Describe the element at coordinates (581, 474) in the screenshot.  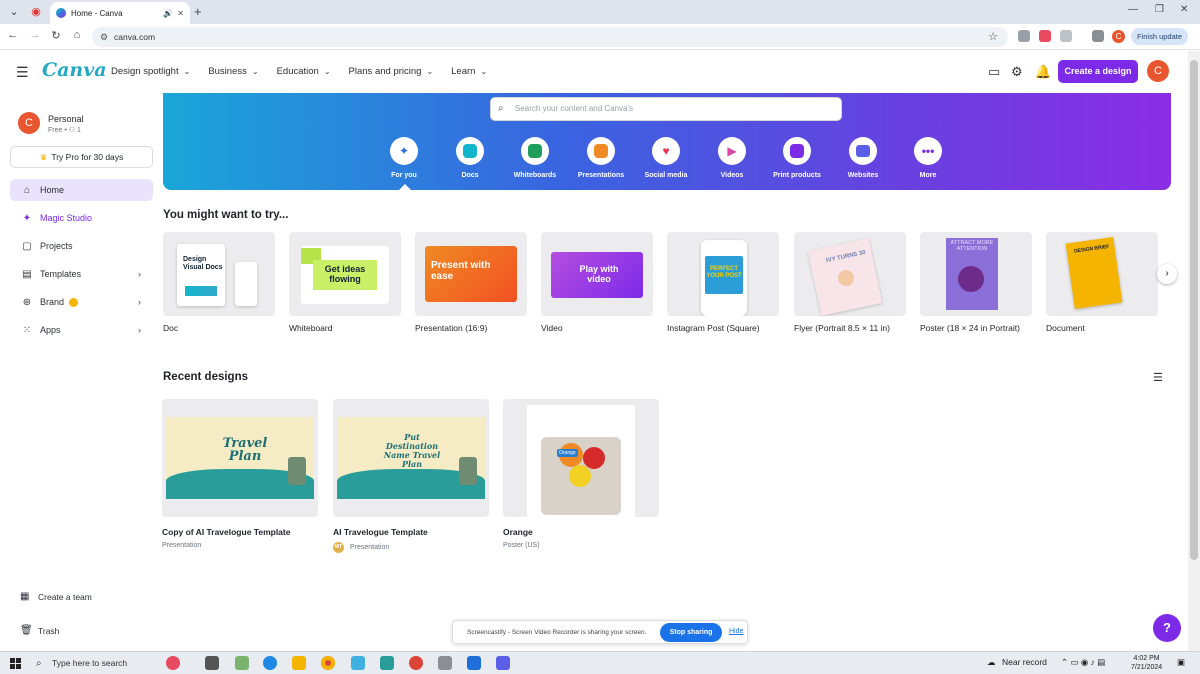
I see `recent-design-card: Orange Orange Poster (US)` at that location.